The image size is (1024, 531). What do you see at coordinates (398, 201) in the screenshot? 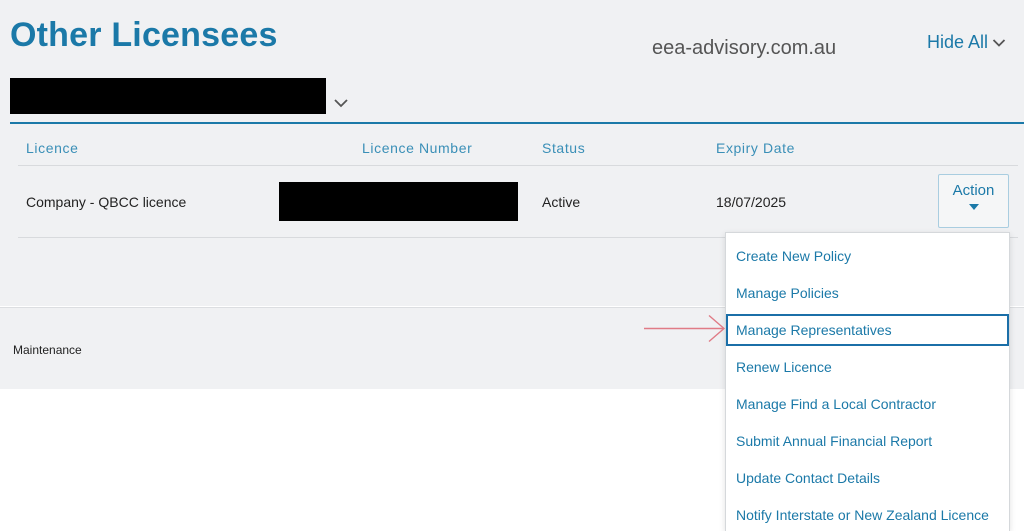
I see `redacted-licence-number` at bounding box center [398, 201].